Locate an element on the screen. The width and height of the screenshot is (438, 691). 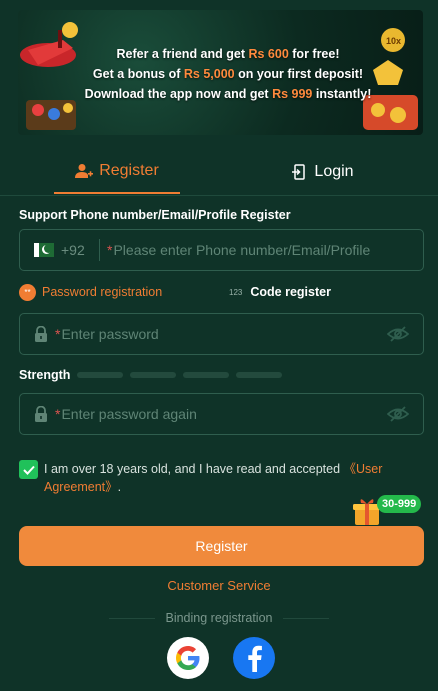
password-field: *Enter password is located at coordinates (221, 334).